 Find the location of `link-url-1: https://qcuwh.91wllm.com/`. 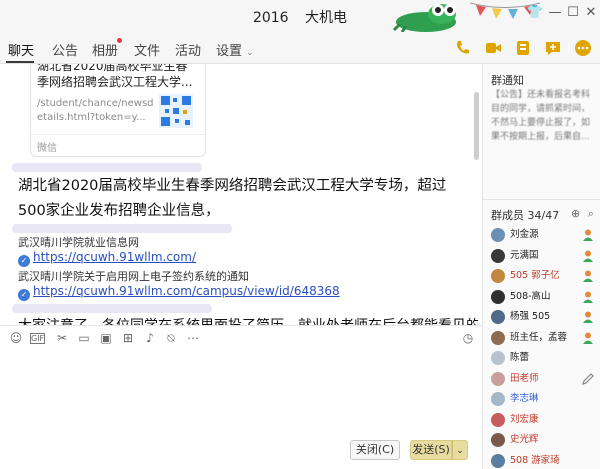

link-url-1: https://qcuwh.91wllm.com/ is located at coordinates (114, 257).